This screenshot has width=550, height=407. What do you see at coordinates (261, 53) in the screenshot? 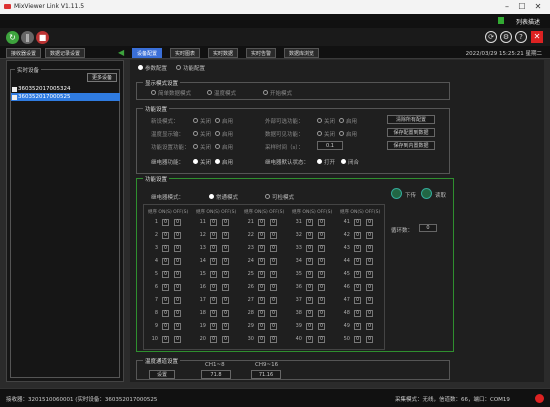
I see `tab-realtime-alarm: 实时告警` at bounding box center [261, 53].